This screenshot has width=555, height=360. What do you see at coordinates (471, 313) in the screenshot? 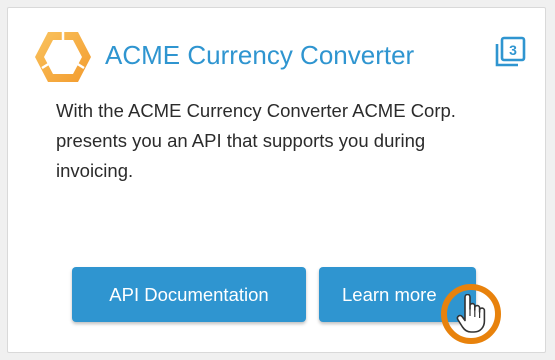
I see `hand-pointer-icon` at bounding box center [471, 313].